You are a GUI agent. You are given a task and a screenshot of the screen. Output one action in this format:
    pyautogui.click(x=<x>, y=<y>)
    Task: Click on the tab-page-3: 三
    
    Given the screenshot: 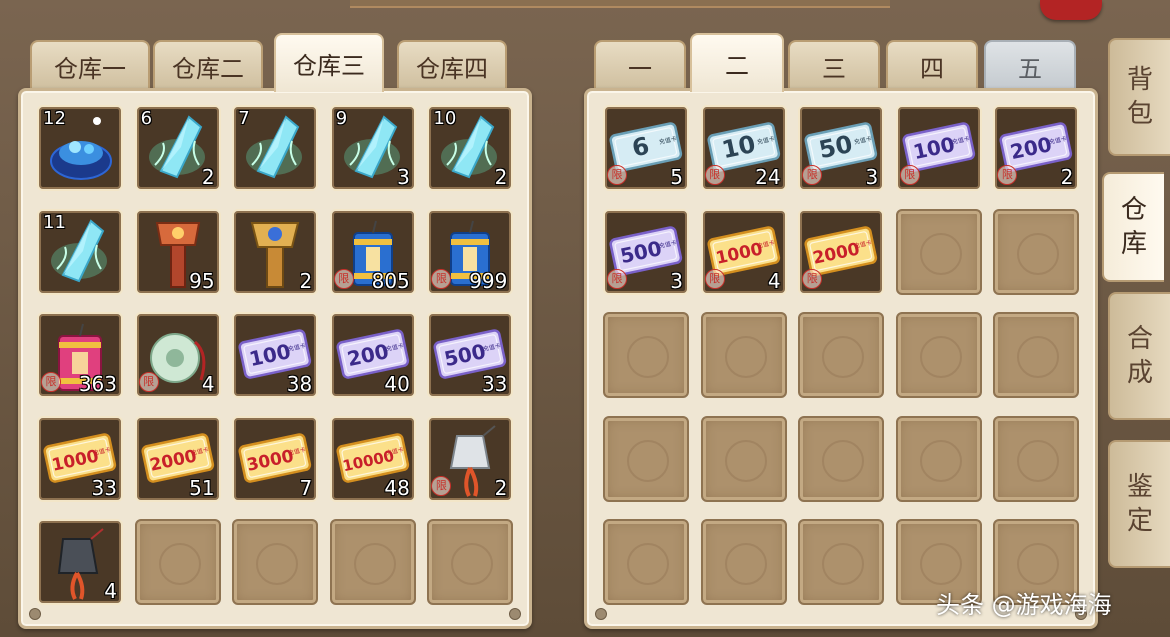 What is the action you would take?
    pyautogui.click(x=834, y=65)
    